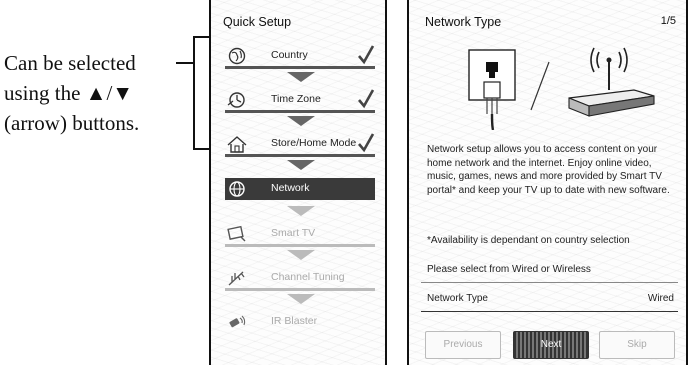  Describe the element at coordinates (509, 269) in the screenshot. I see `select-prompt: Please select from Wired or Wireless` at that location.